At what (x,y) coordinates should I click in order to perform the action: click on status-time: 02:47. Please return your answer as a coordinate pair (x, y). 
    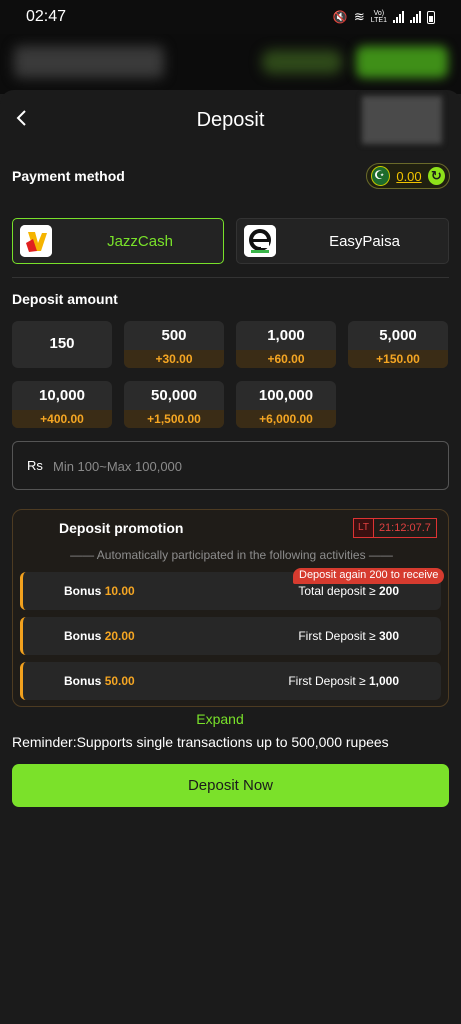
    Looking at the image, I should click on (46, 16).